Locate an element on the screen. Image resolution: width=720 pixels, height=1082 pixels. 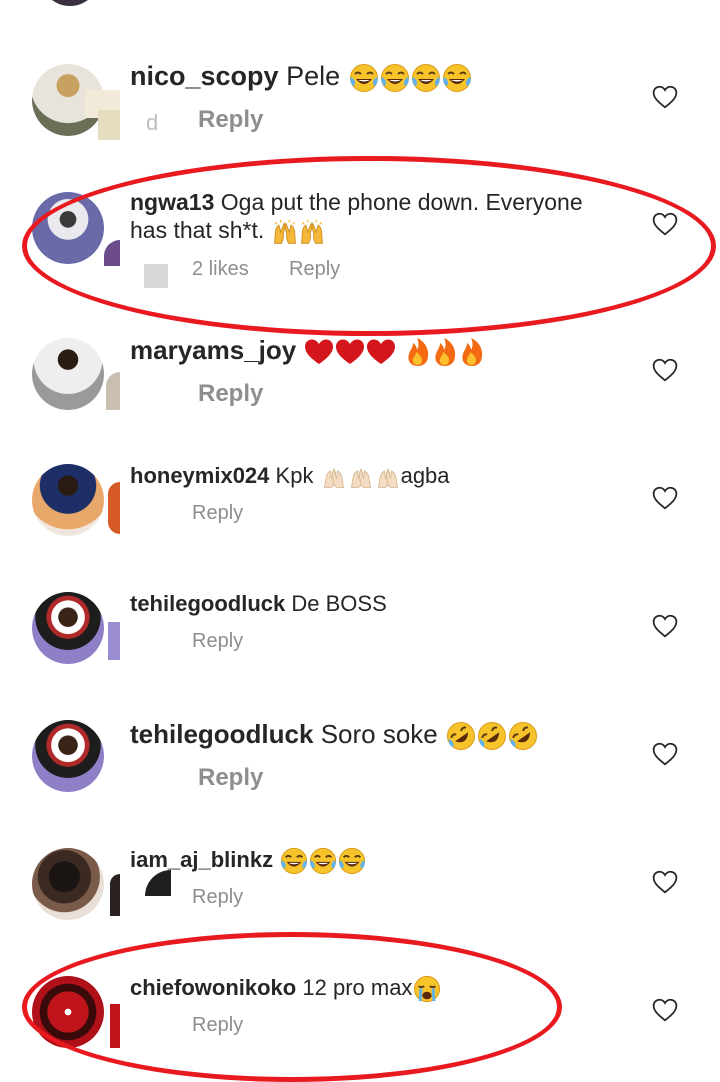
comment-username: ngwa13 is located at coordinates (172, 202).